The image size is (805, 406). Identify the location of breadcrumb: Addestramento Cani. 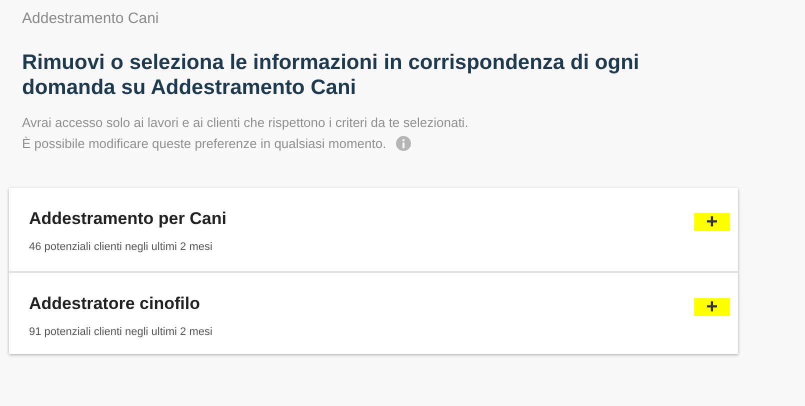
(91, 19).